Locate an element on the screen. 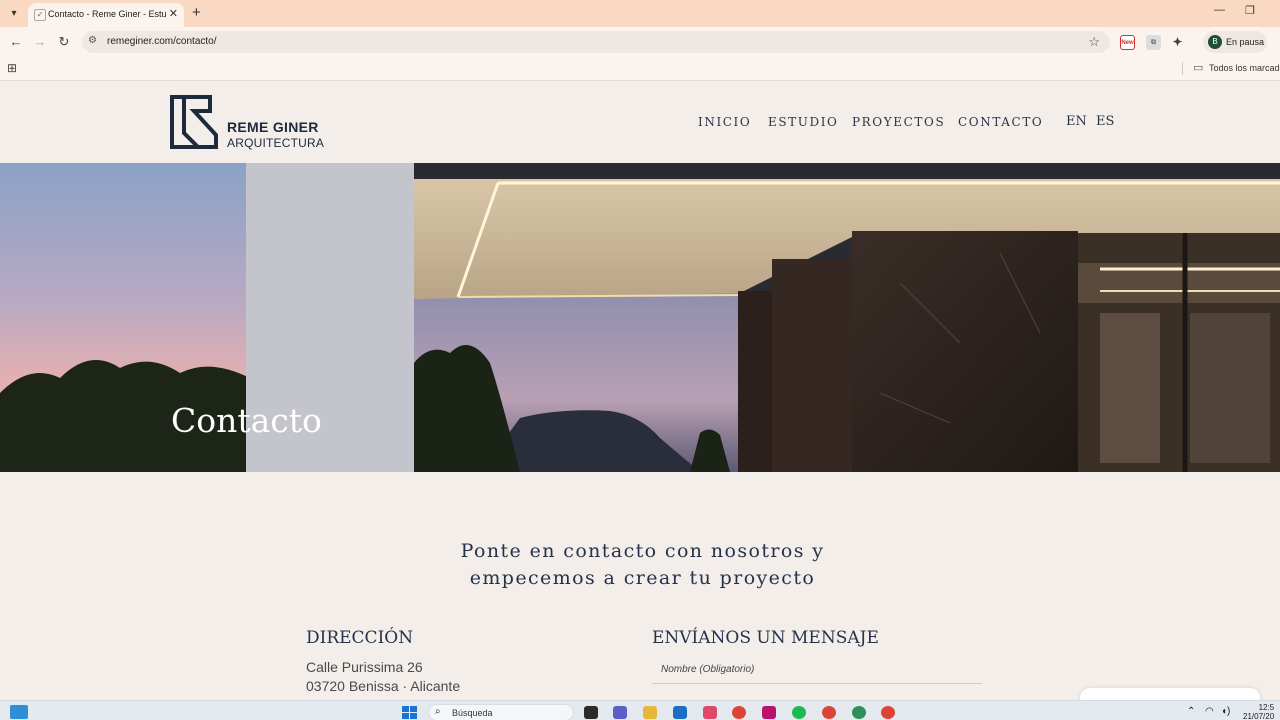  profile-button: B En pausa is located at coordinates (1235, 42).